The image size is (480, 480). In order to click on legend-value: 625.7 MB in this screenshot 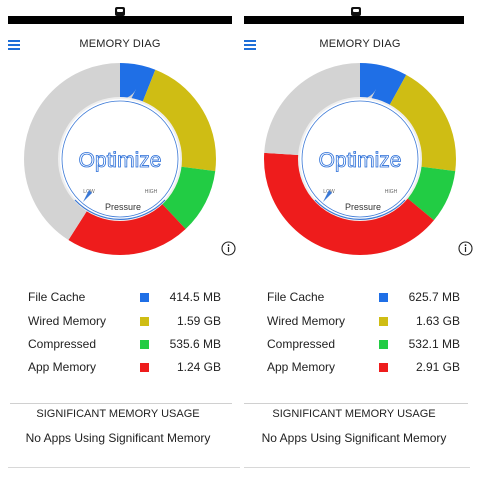, I will do `click(434, 297)`.